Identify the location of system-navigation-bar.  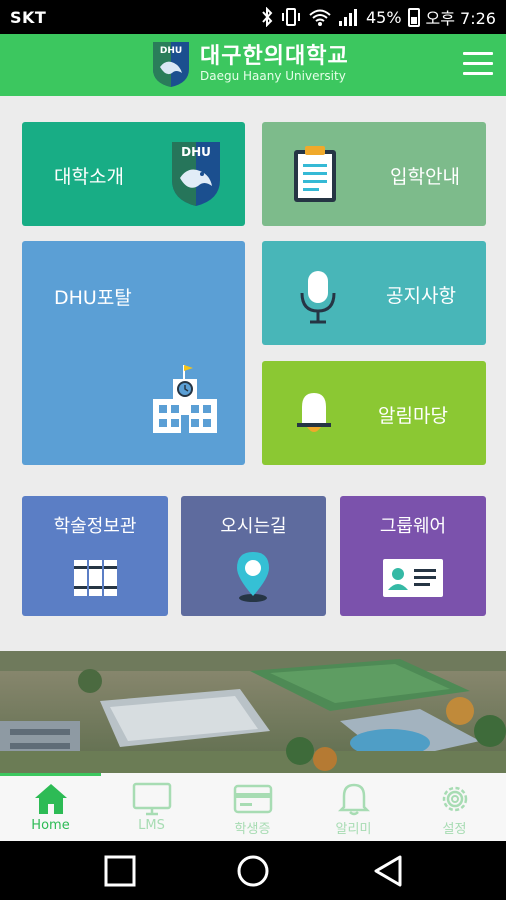
(253, 870).